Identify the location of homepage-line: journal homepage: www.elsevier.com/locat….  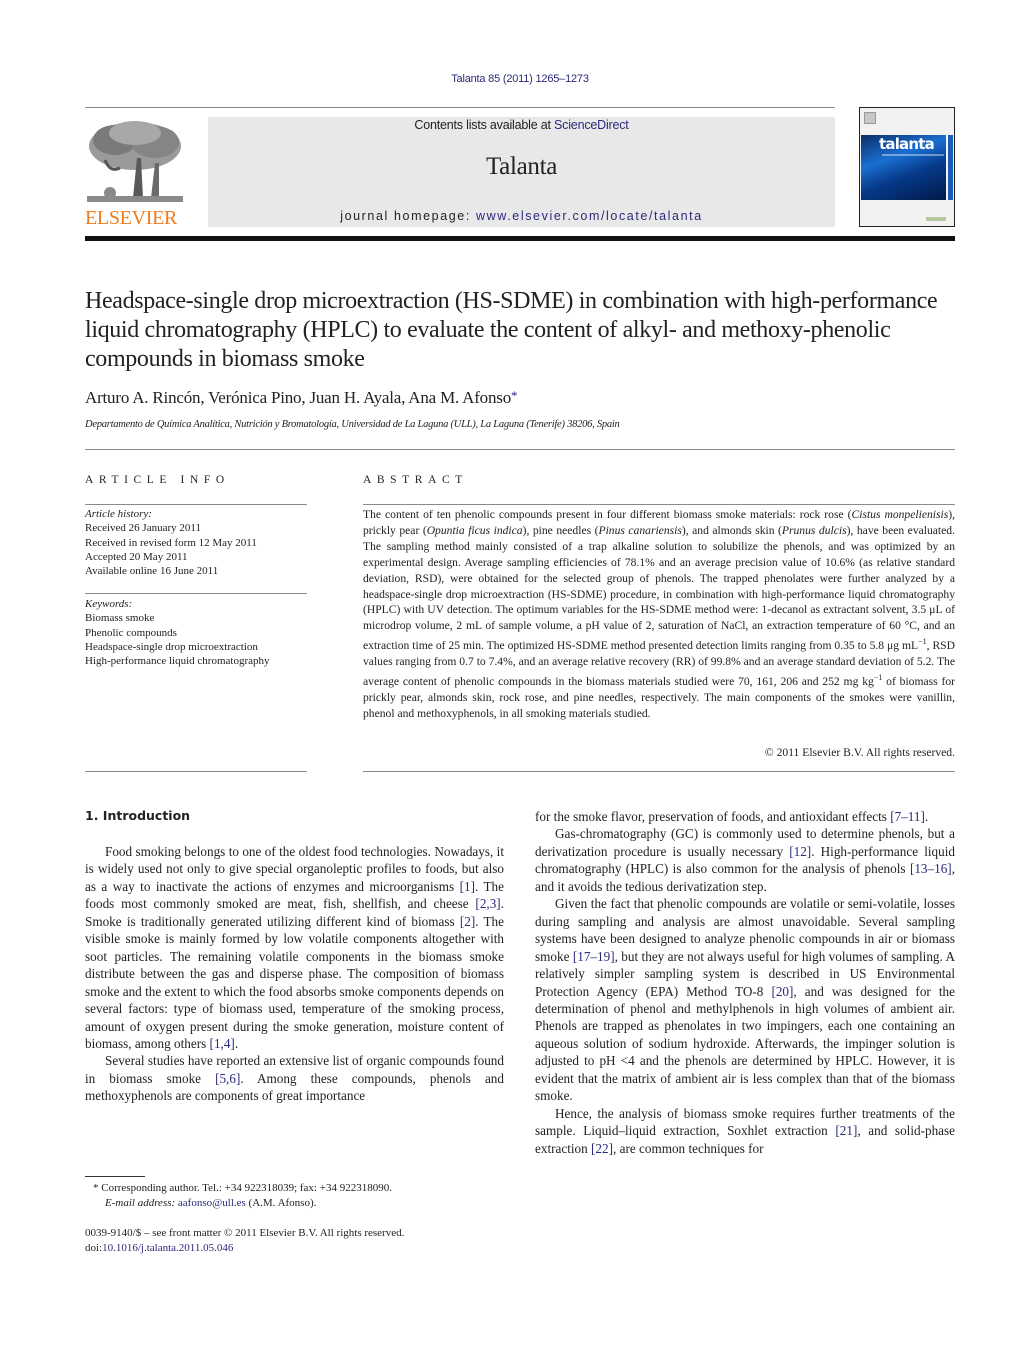
(521, 216).